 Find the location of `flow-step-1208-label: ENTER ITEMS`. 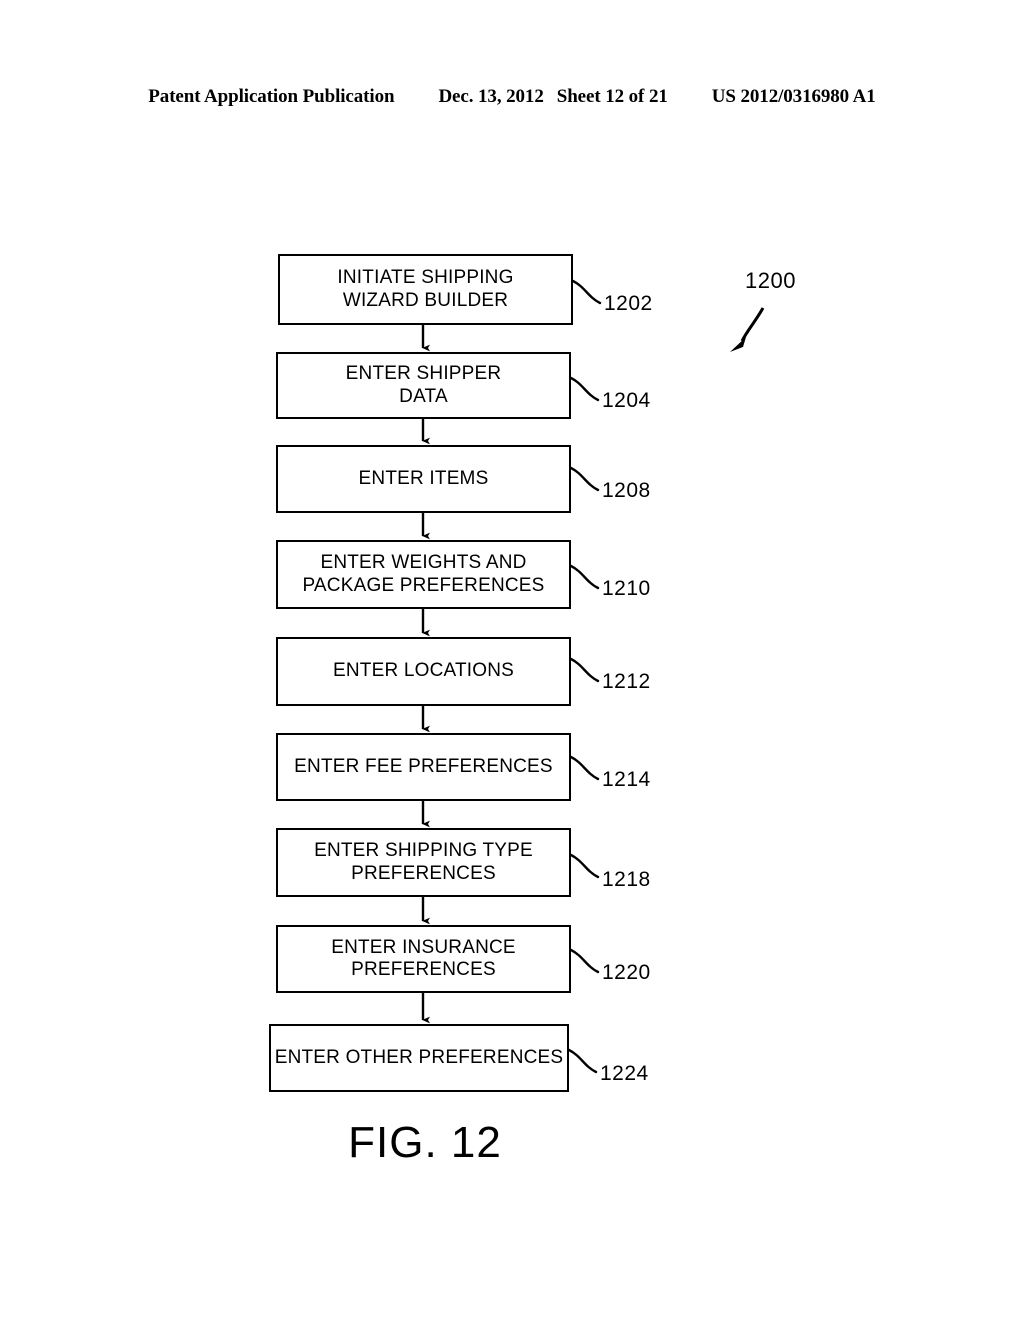

flow-step-1208-label: ENTER ITEMS is located at coordinates (423, 478).